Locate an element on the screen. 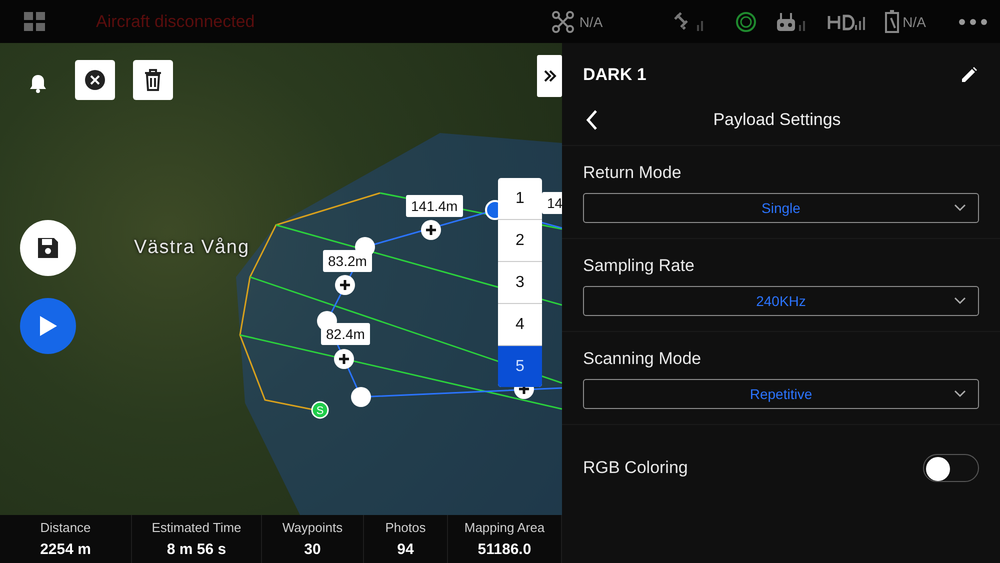 This screenshot has height=563, width=1000. stat-label: Estimated Time is located at coordinates (197, 527).